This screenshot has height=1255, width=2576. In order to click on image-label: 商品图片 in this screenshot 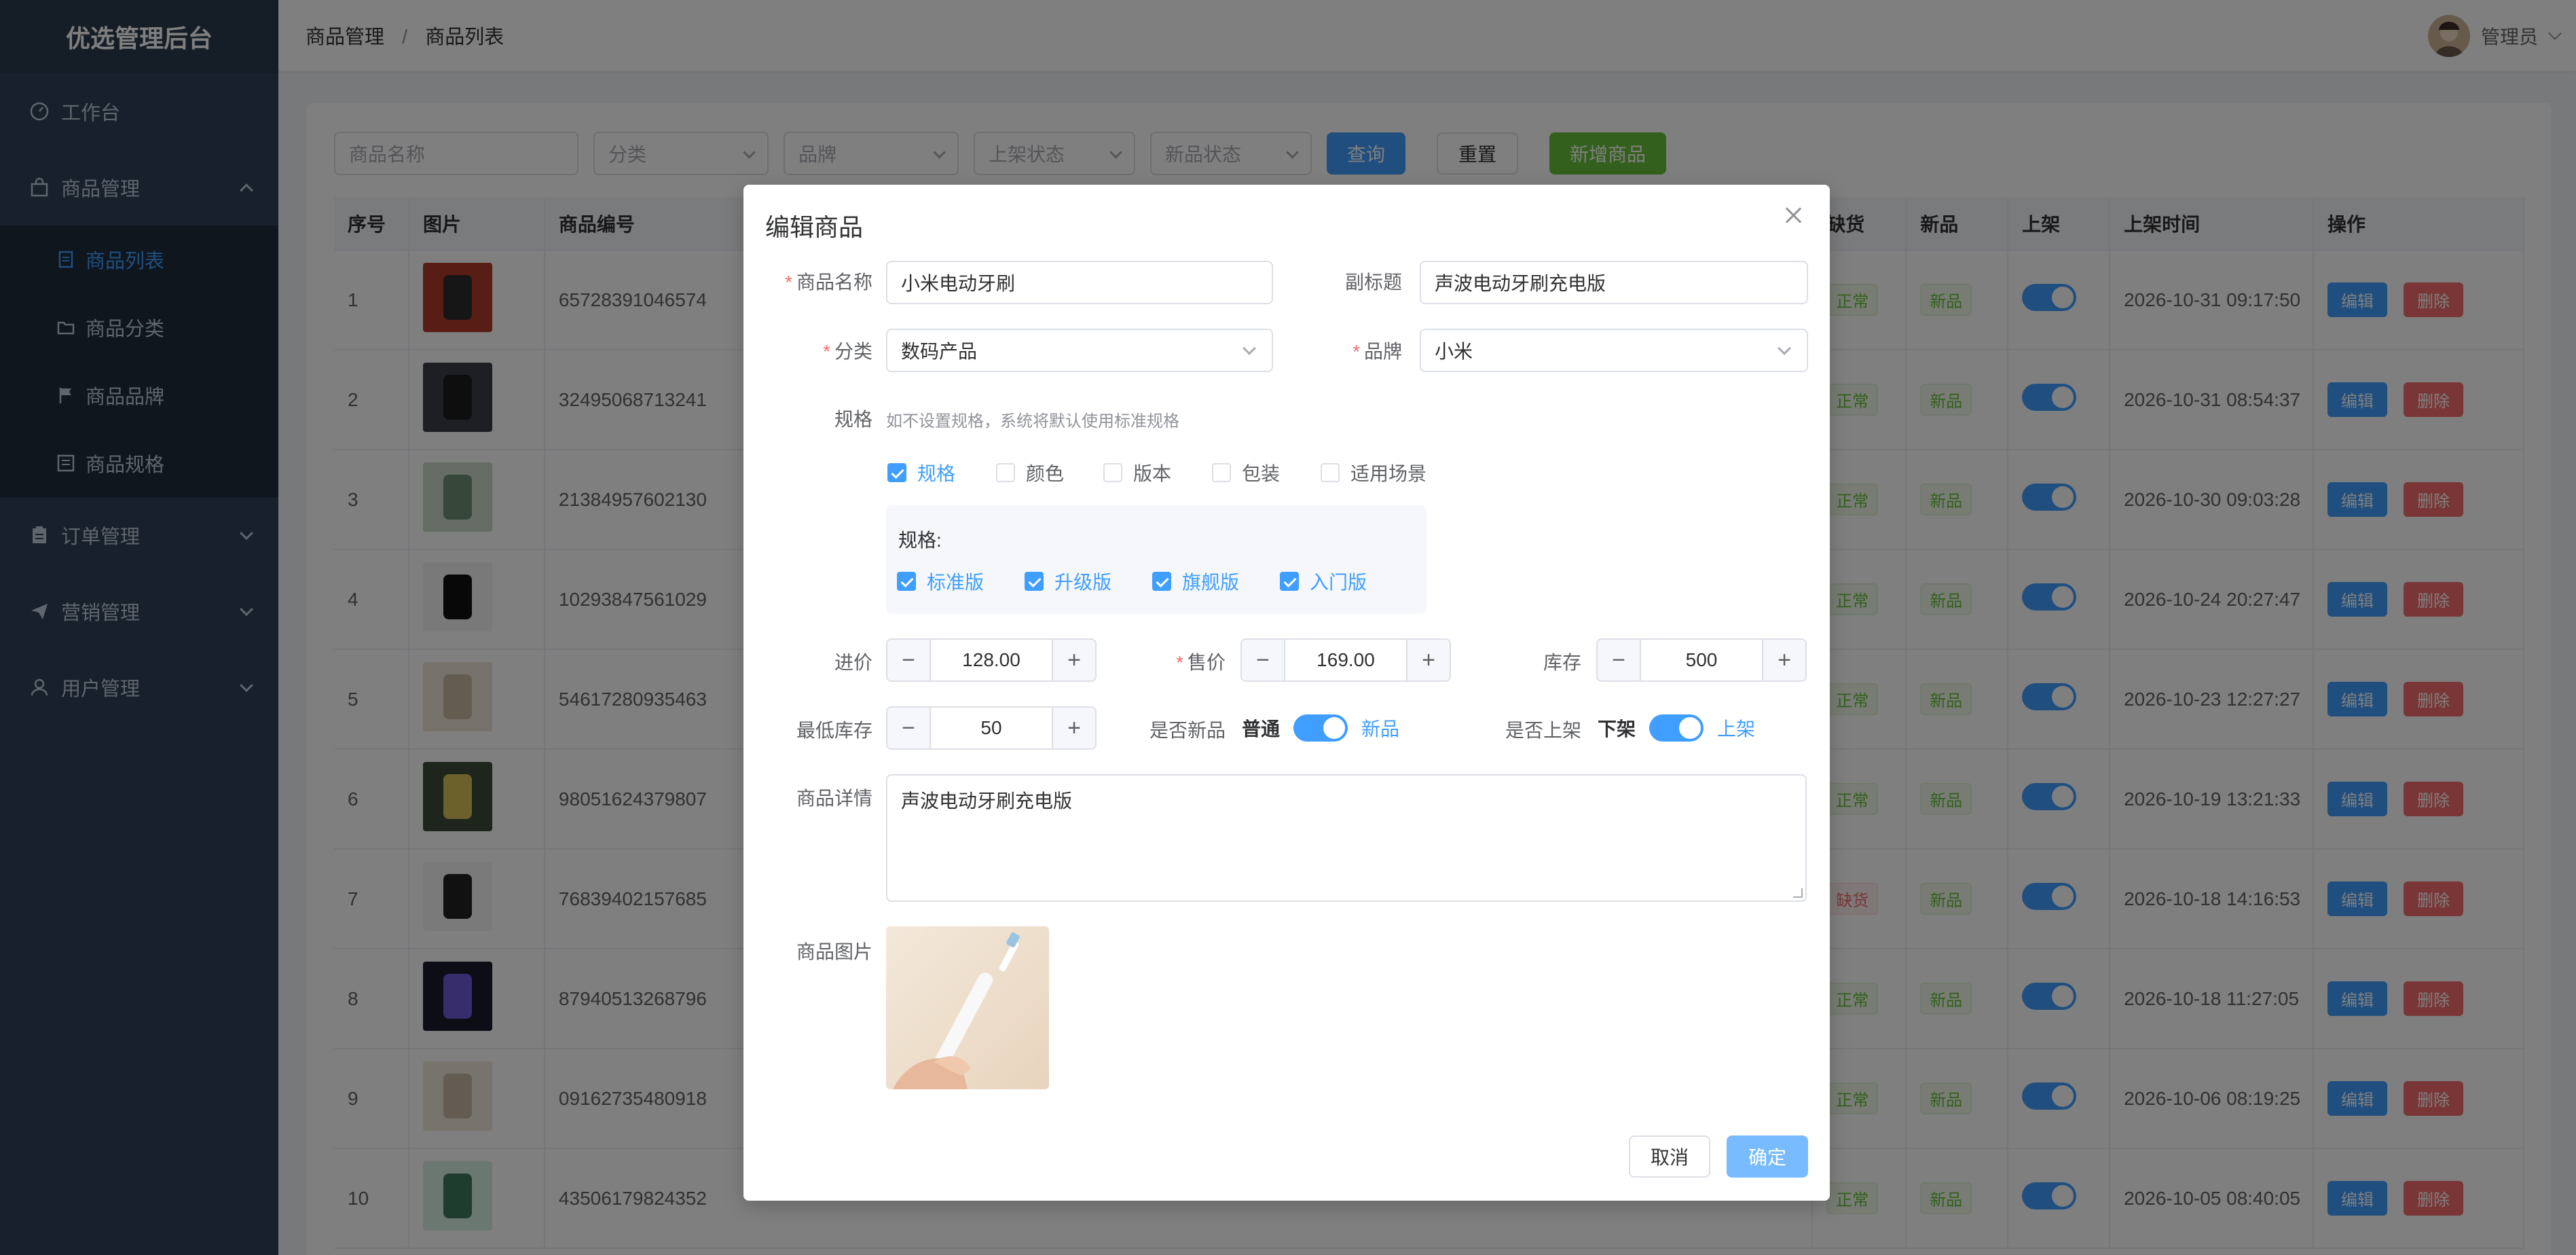, I will do `click(834, 951)`.